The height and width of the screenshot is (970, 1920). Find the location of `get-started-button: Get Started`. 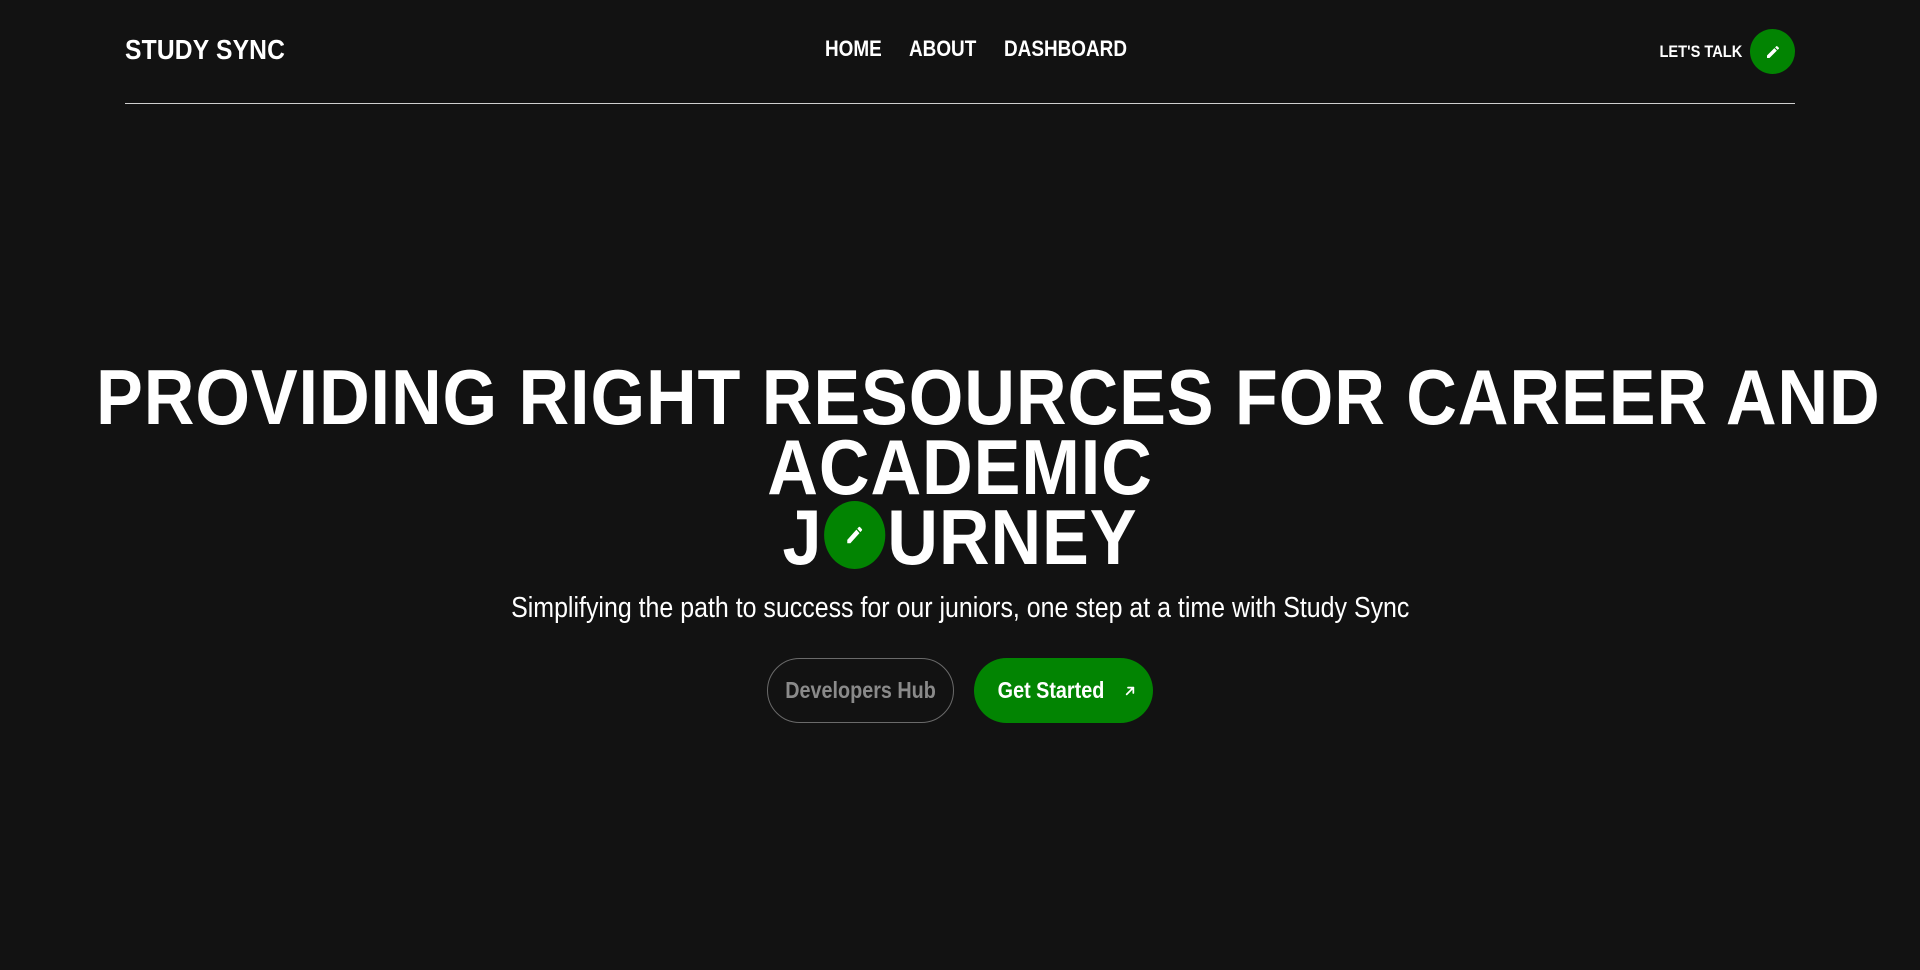

get-started-button: Get Started is located at coordinates (1063, 690).